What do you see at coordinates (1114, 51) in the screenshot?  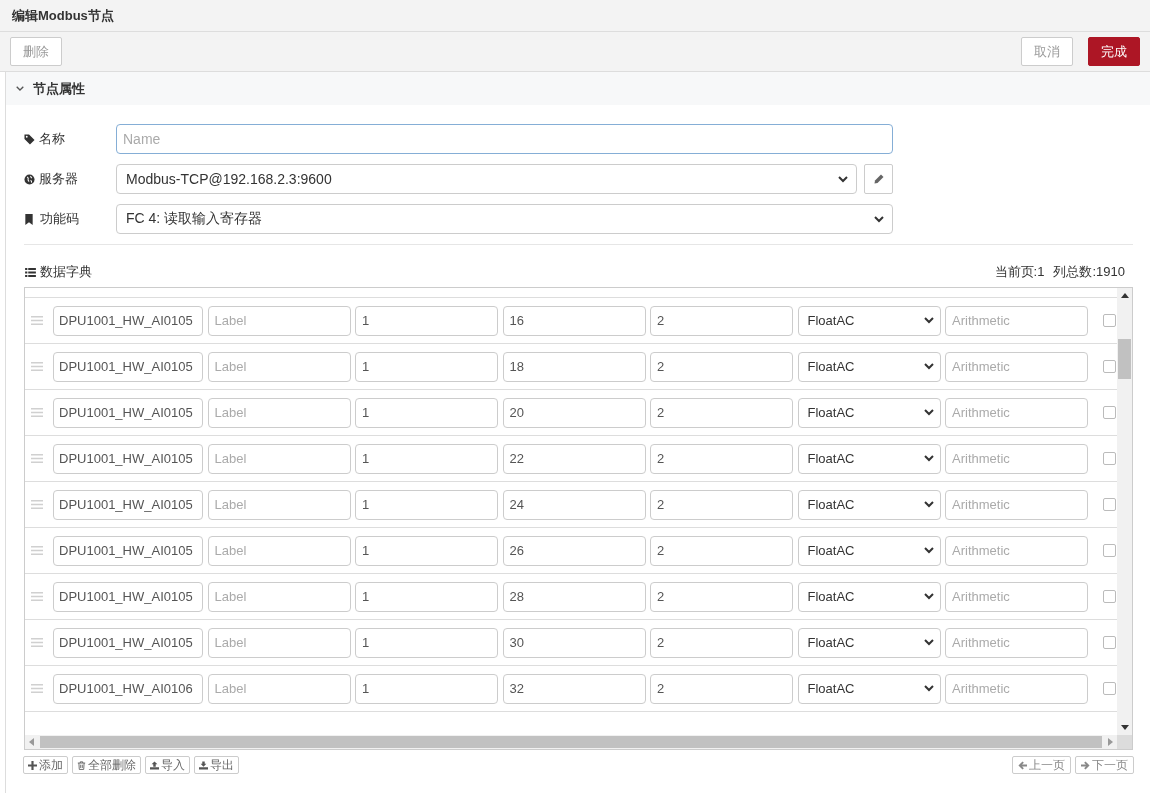 I see `done-button: 完成` at bounding box center [1114, 51].